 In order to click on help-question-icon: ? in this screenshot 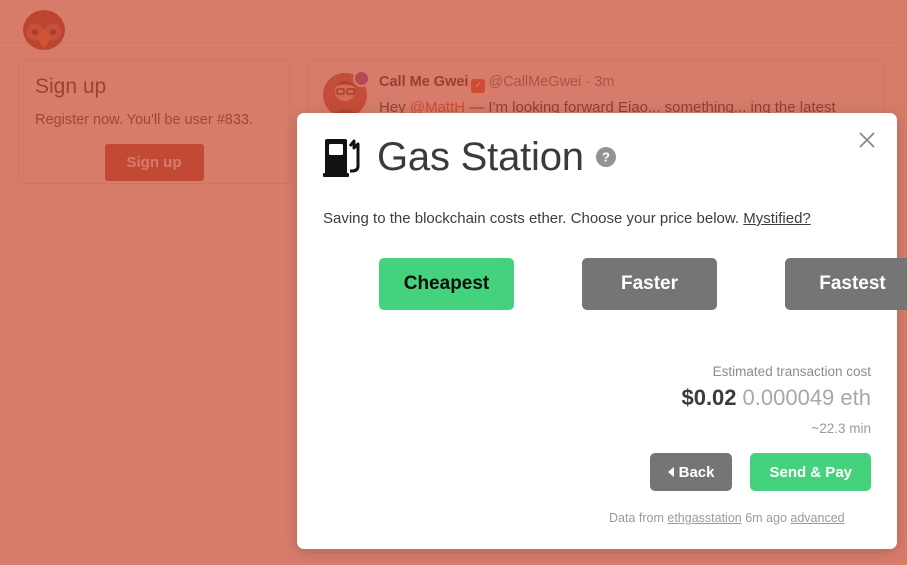, I will do `click(605, 157)`.